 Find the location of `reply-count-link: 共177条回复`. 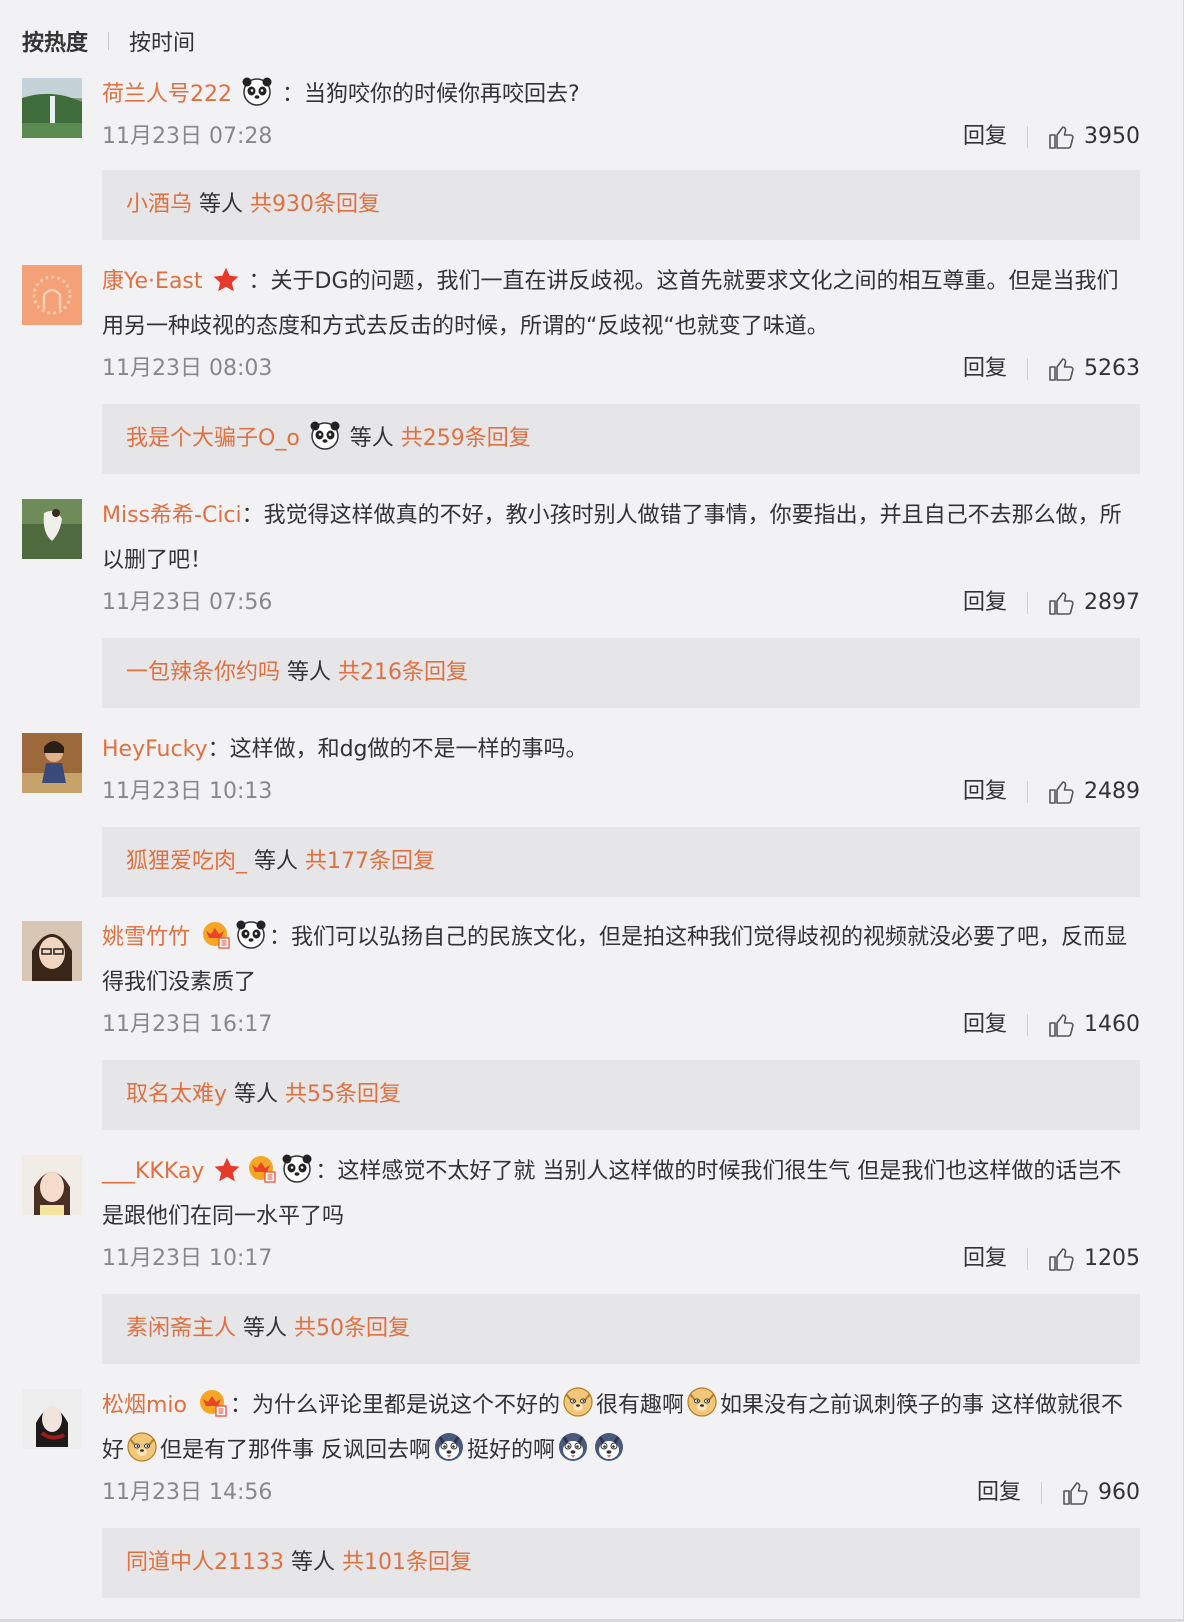

reply-count-link: 共177条回复 is located at coordinates (370, 861).